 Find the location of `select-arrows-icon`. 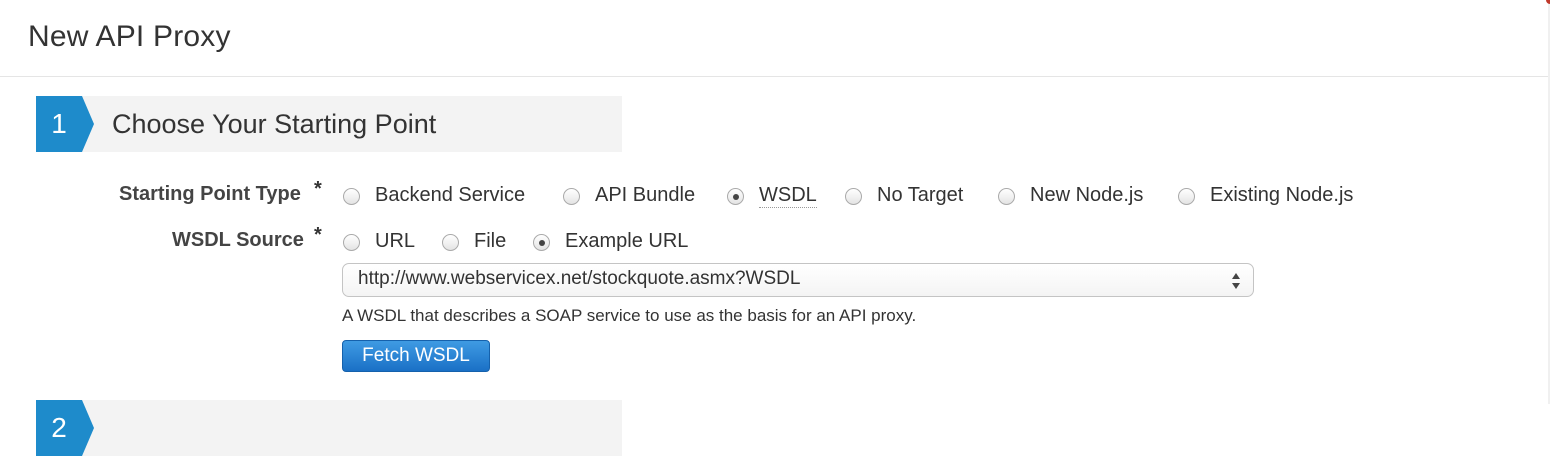

select-arrows-icon is located at coordinates (1236, 281).